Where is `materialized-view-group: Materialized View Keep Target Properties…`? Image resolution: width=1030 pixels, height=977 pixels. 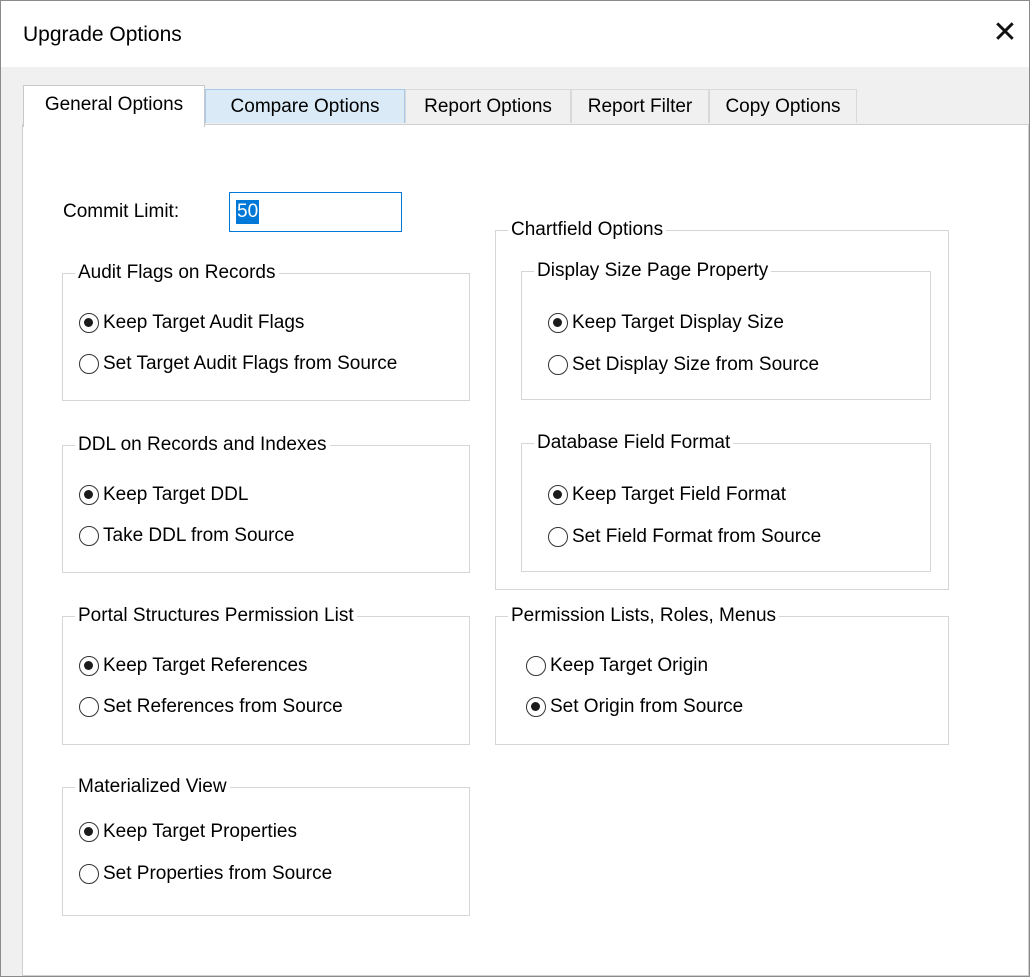 materialized-view-group: Materialized View Keep Target Properties… is located at coordinates (266, 845).